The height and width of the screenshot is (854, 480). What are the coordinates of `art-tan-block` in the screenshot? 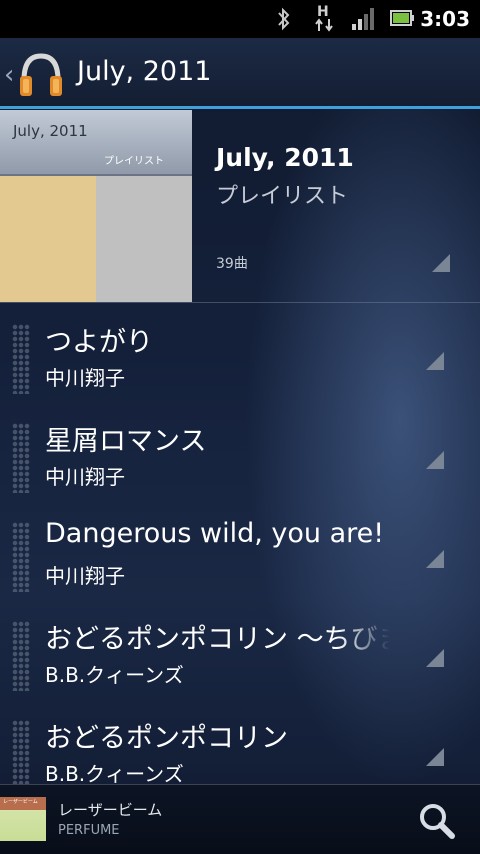 It's located at (48, 239).